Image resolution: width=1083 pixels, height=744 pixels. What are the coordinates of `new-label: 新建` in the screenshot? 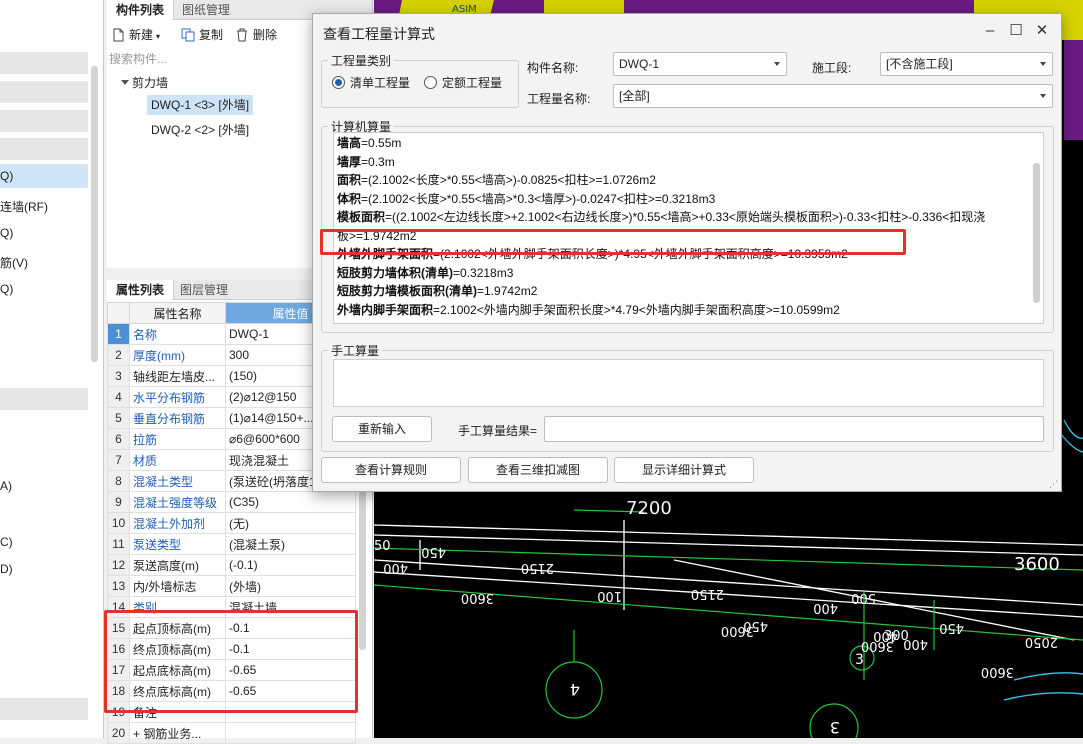 It's located at (141, 35).